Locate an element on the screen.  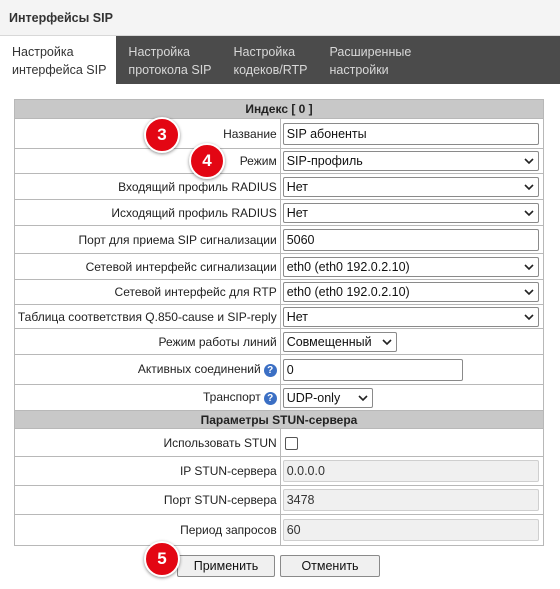
radius-out-select: Нет is located at coordinates (410, 212).